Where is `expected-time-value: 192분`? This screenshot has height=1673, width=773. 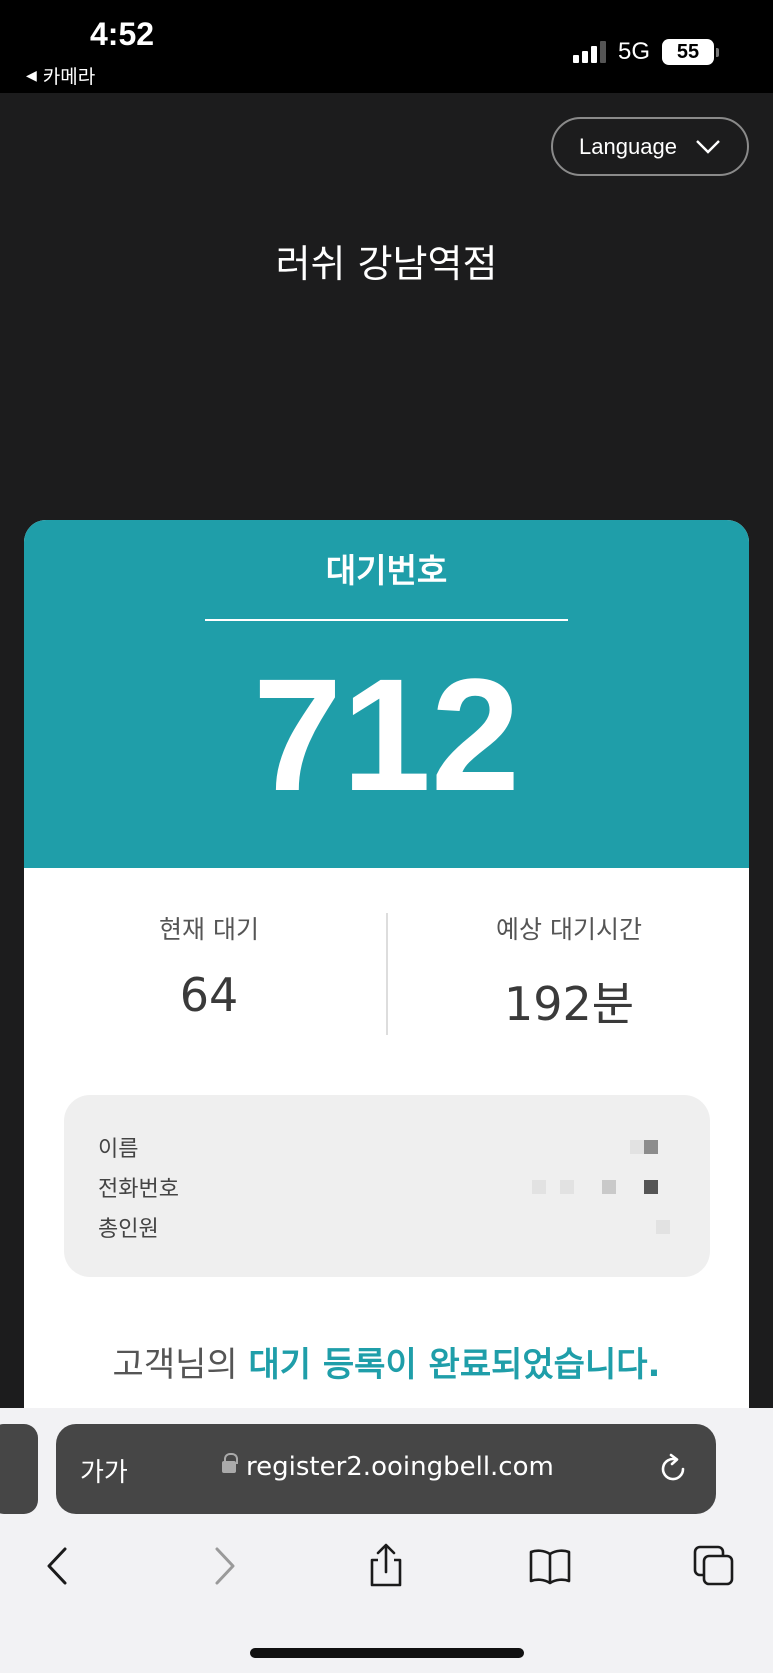 expected-time-value: 192분 is located at coordinates (569, 1004).